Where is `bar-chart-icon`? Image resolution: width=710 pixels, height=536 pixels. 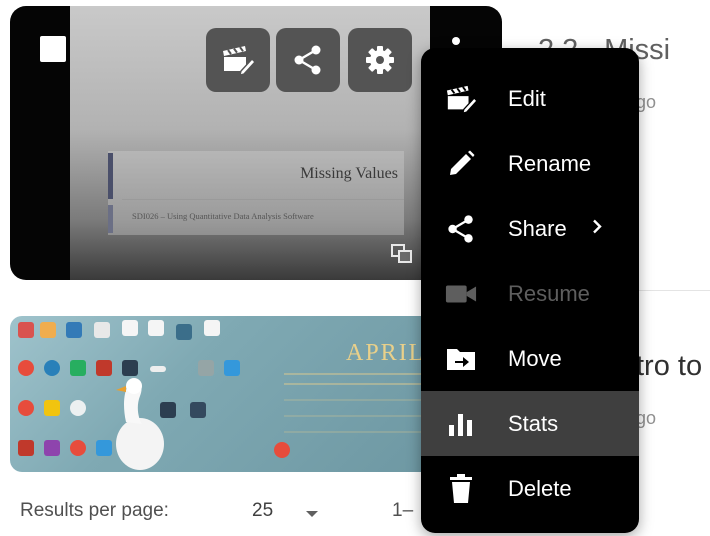 bar-chart-icon is located at coordinates (461, 424).